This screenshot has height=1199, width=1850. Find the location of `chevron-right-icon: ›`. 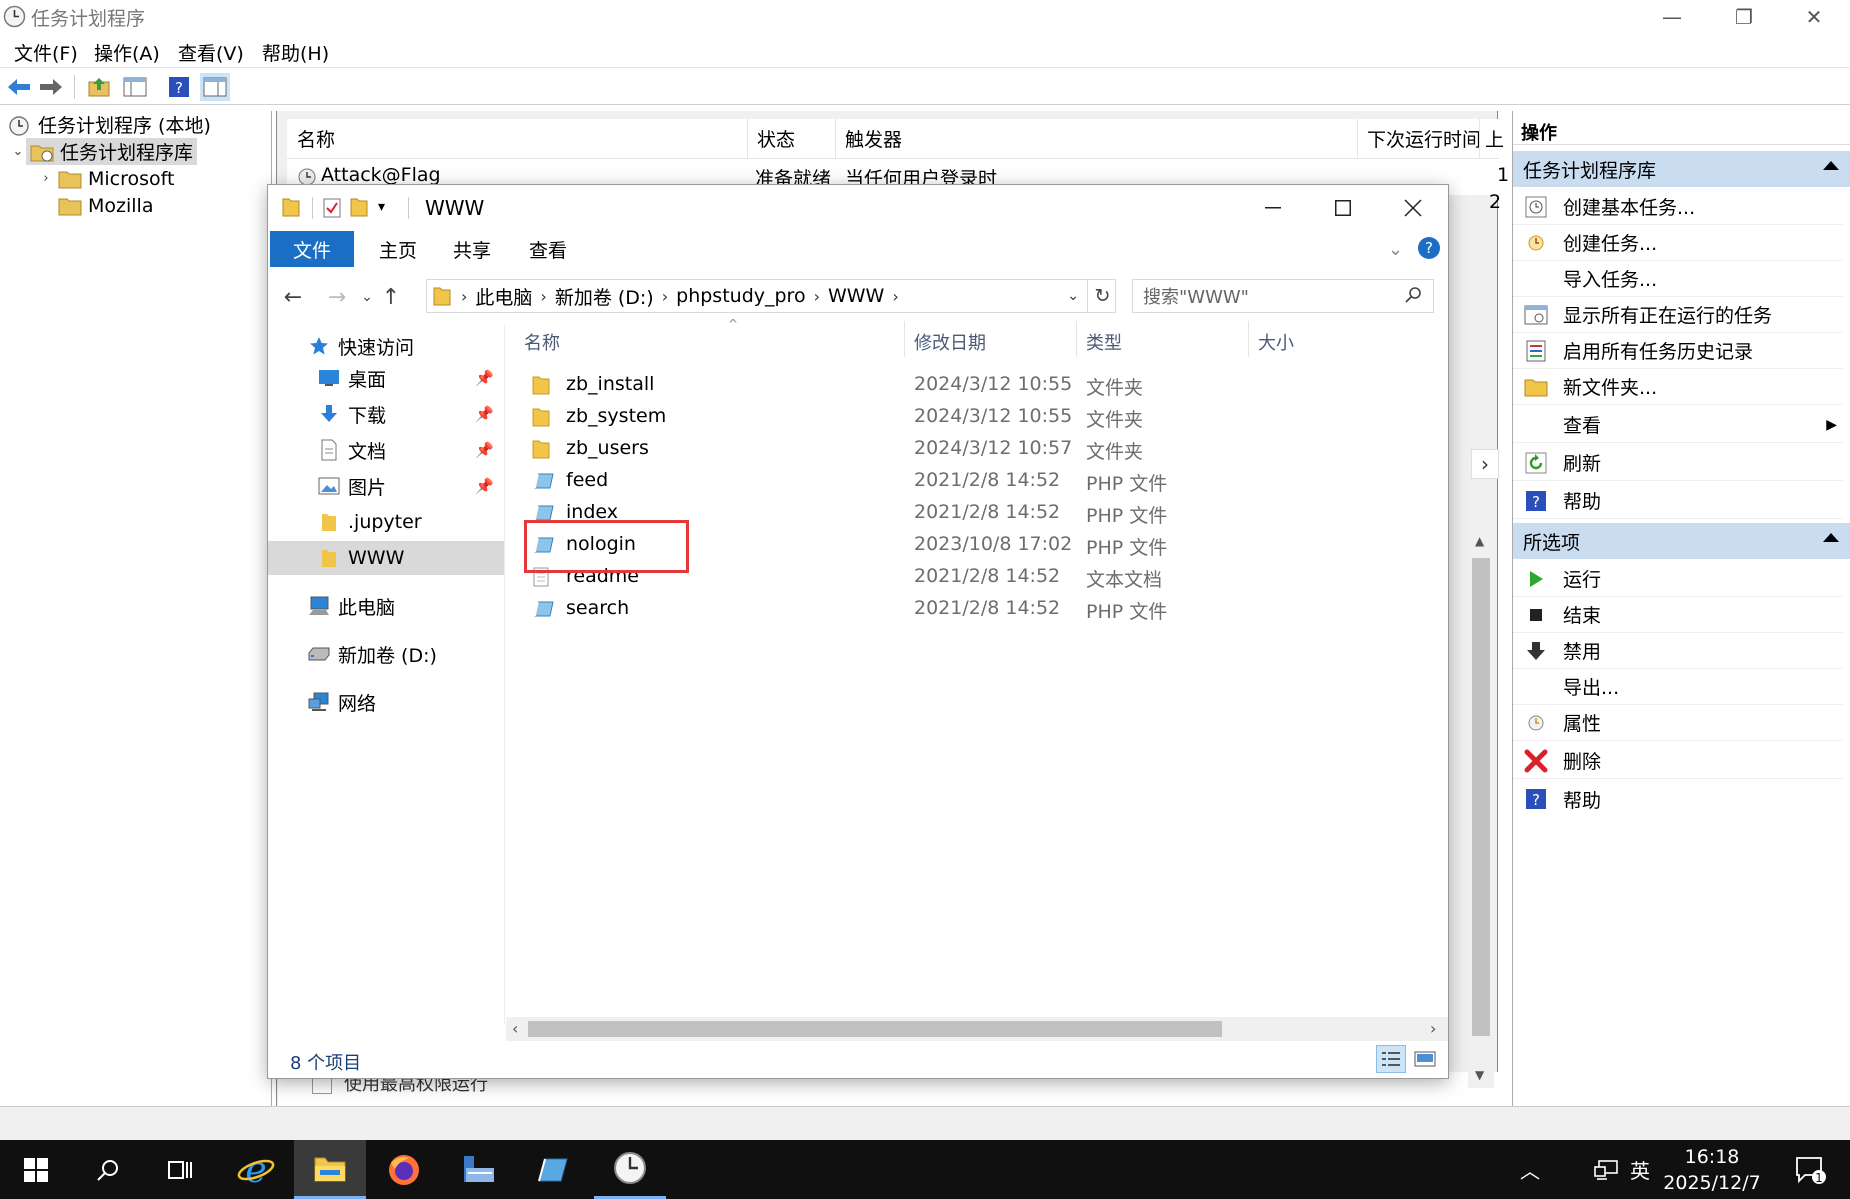

chevron-right-icon: › is located at coordinates (46, 178).